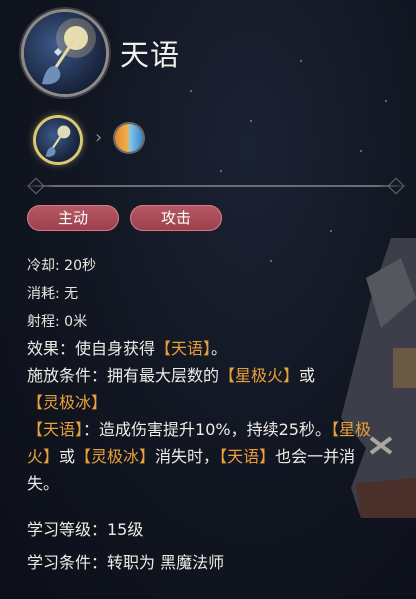 This screenshot has height=599, width=416. Describe the element at coordinates (126, 562) in the screenshot. I see `learn-condition: 学习条件：转职为 黑魔法师` at that location.